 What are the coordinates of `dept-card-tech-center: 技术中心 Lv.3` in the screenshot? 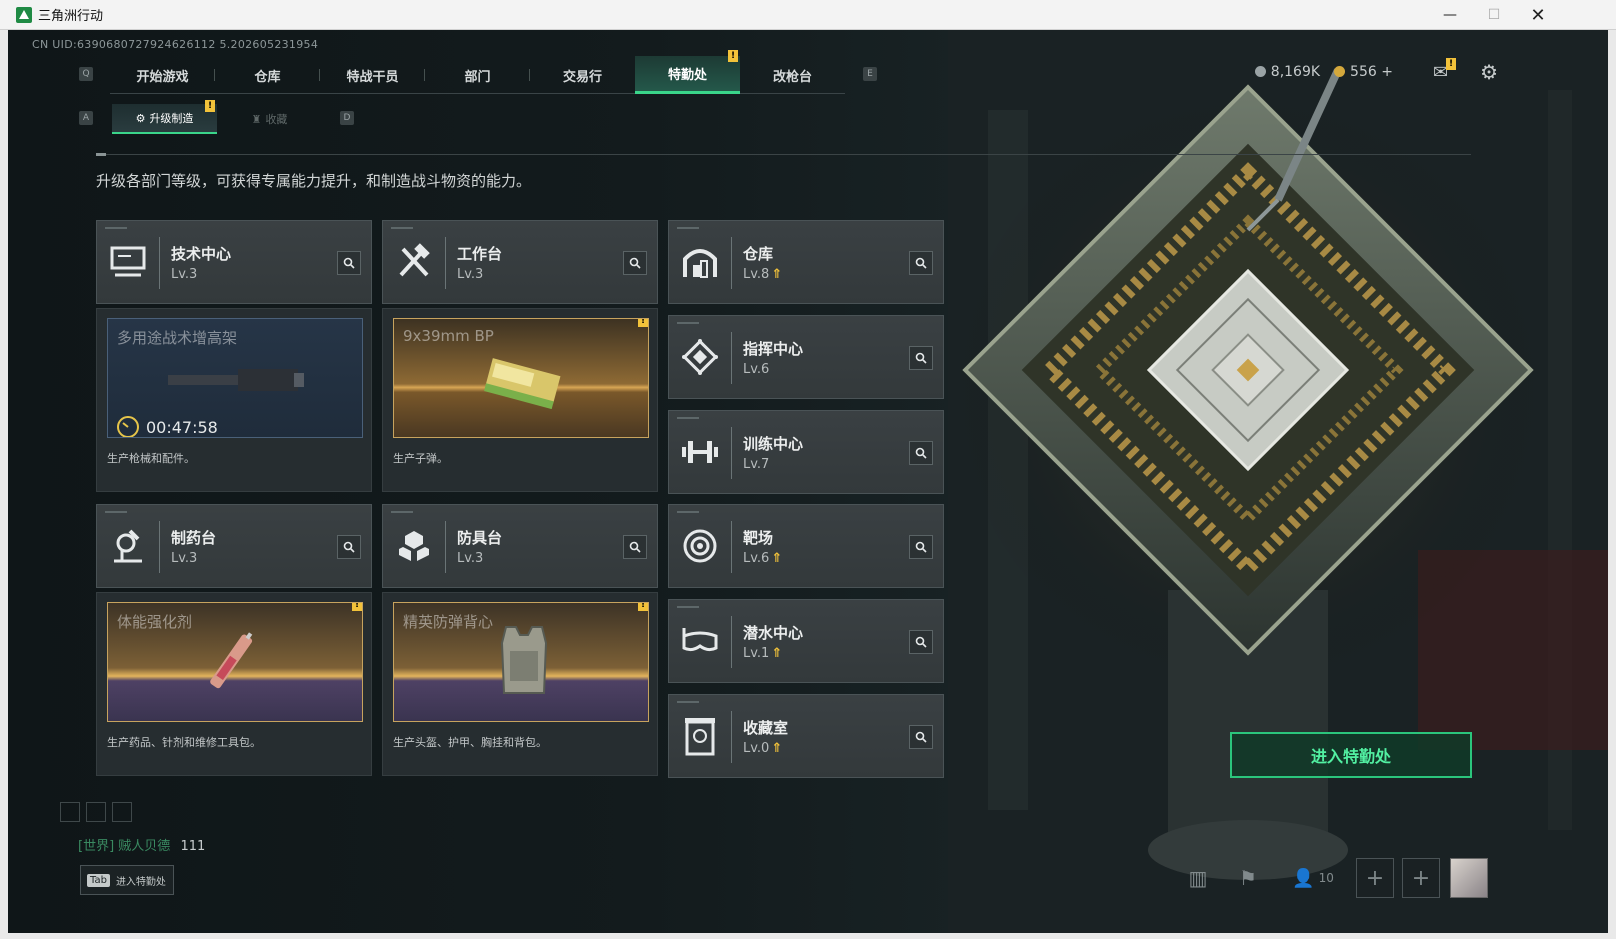 It's located at (234, 262).